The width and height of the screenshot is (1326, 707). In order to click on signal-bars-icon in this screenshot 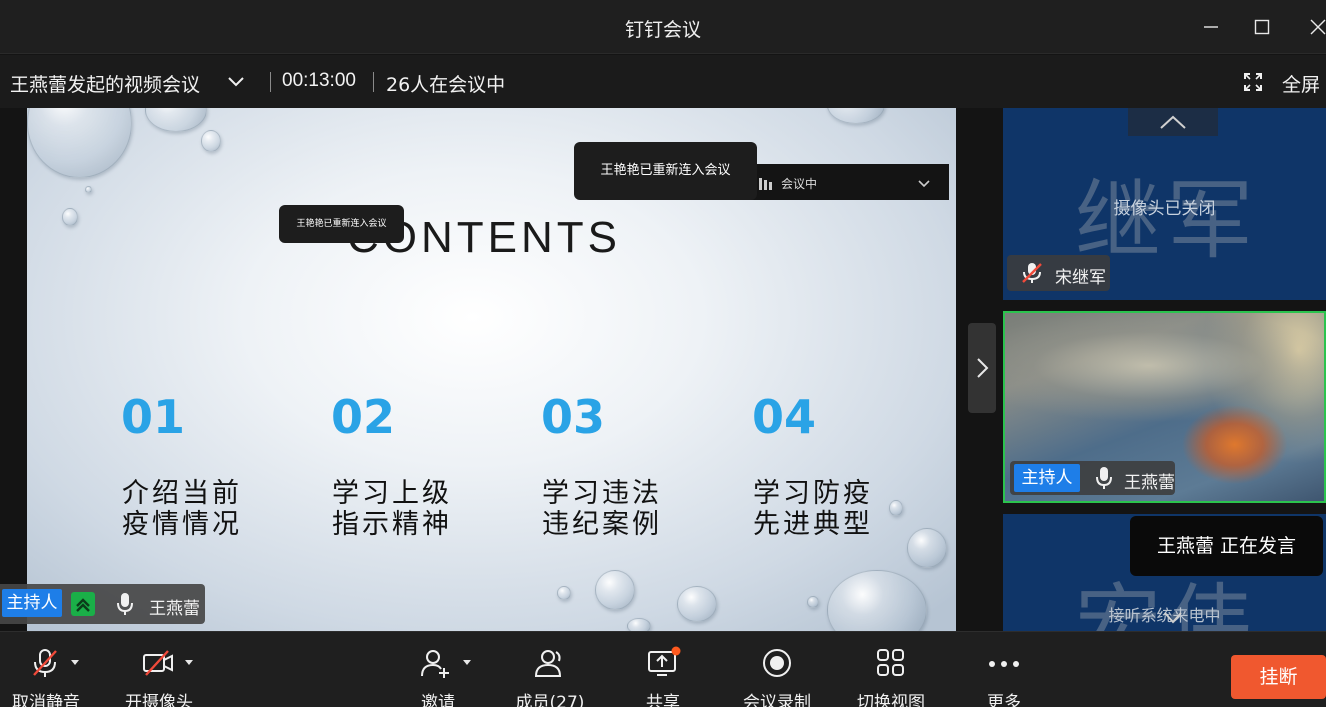, I will do `click(765, 184)`.